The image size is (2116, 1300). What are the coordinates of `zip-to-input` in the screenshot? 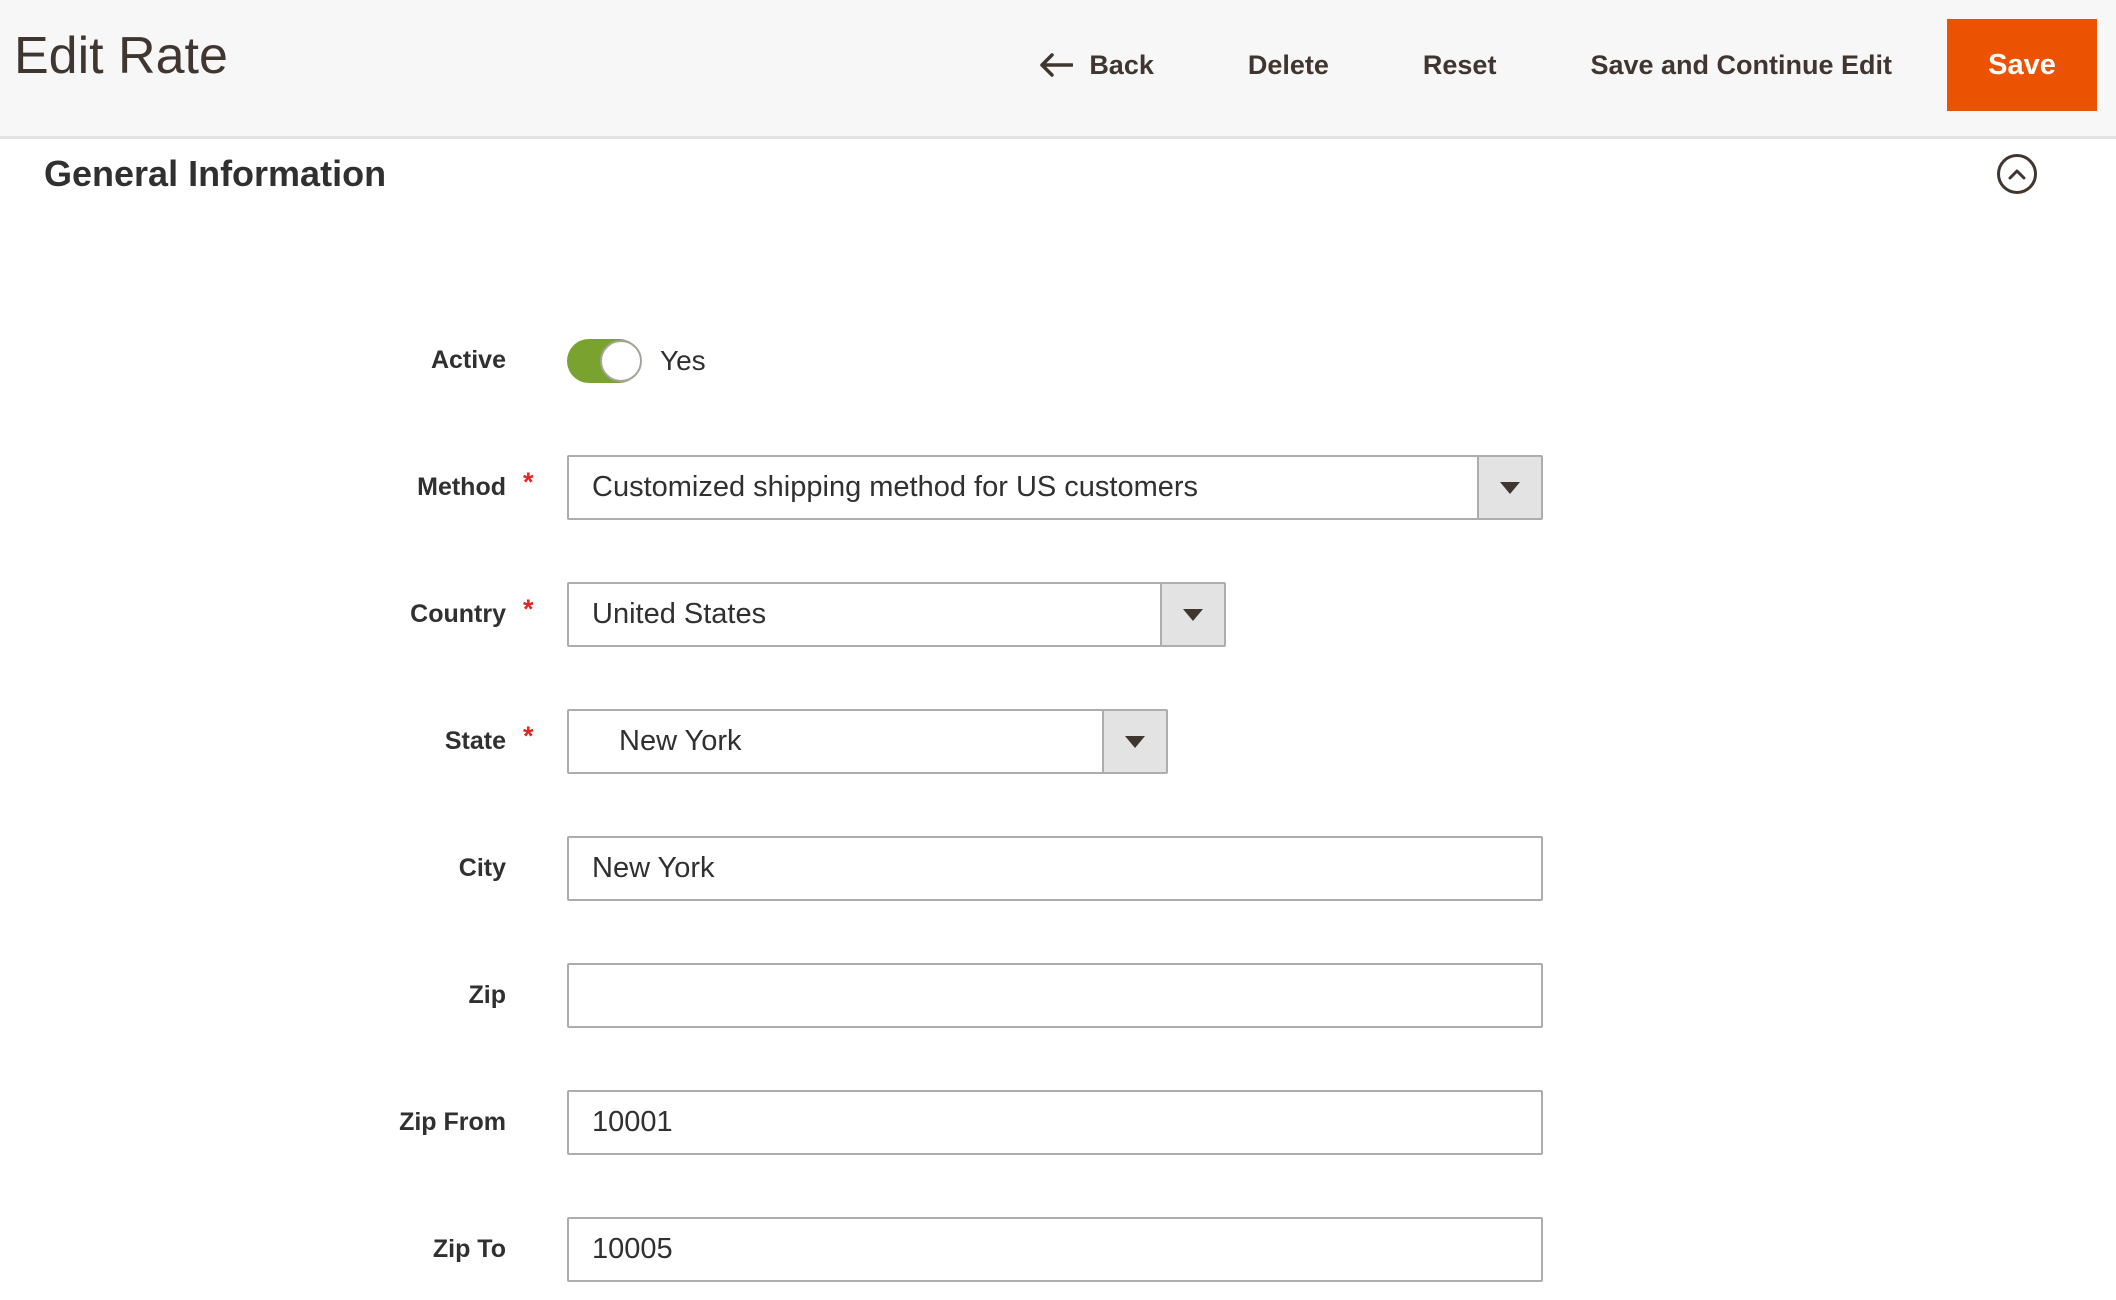 It's located at (1055, 1249).